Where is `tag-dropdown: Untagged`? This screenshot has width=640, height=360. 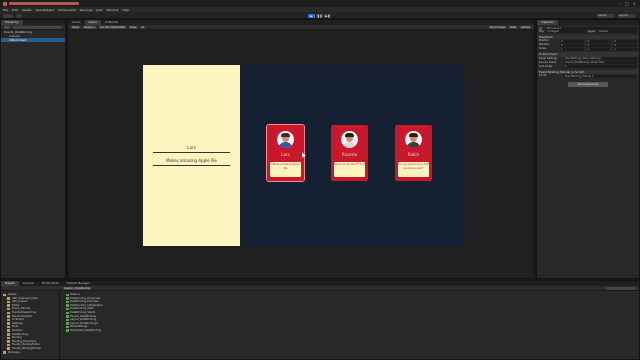 tag-dropdown: Untagged is located at coordinates (566, 31).